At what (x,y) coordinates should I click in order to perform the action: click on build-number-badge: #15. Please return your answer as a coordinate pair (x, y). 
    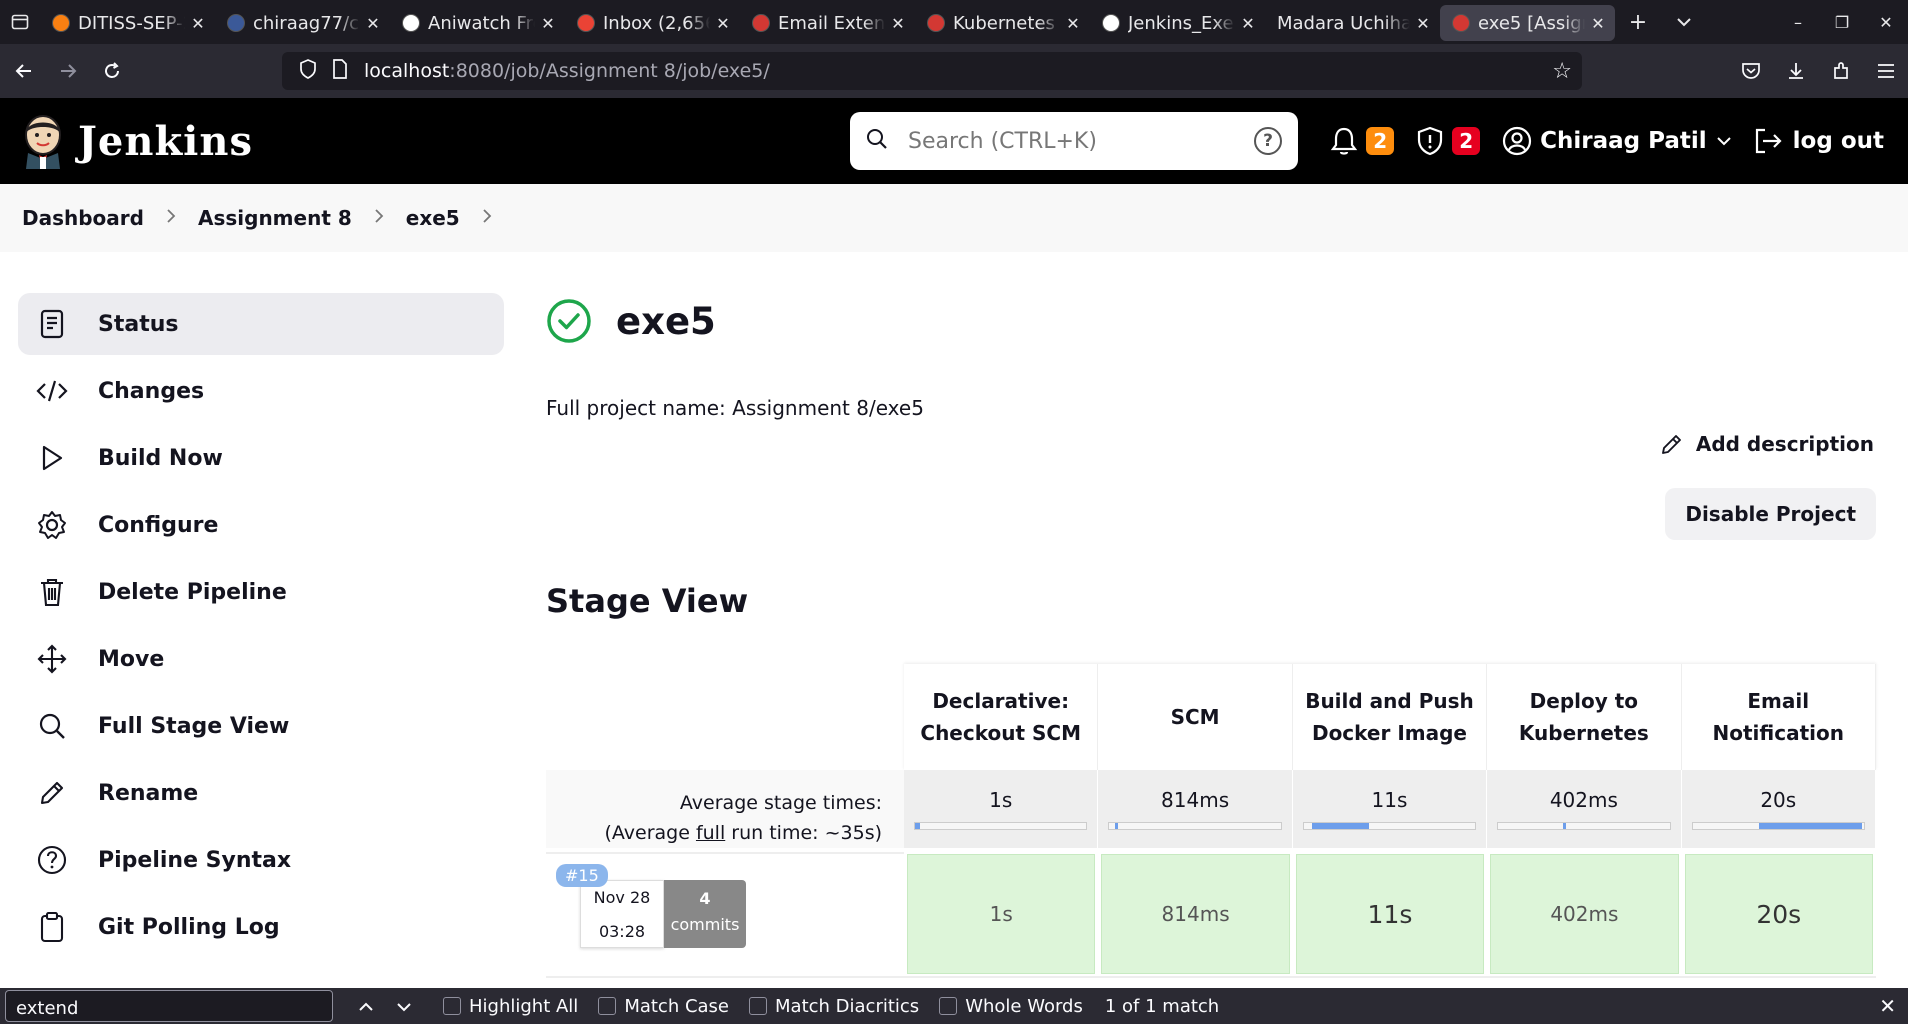
    Looking at the image, I should click on (582, 875).